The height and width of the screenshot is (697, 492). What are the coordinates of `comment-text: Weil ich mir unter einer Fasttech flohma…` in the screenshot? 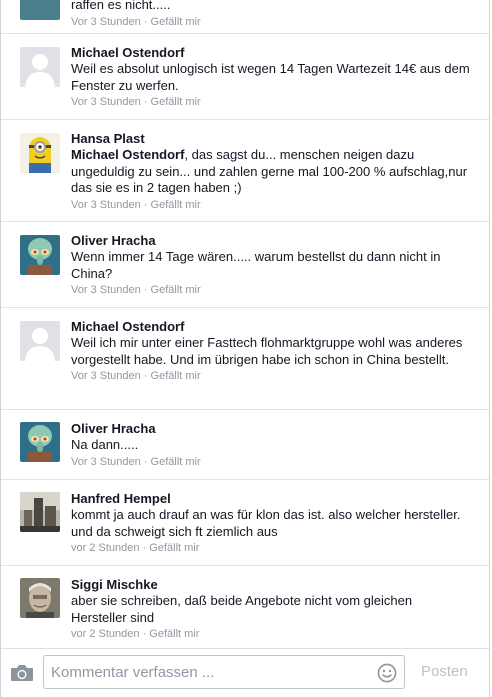 It's located at (267, 351).